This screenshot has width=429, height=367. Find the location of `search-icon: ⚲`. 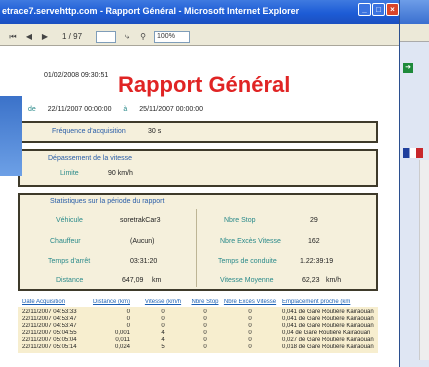

search-icon: ⚲ is located at coordinates (143, 36).